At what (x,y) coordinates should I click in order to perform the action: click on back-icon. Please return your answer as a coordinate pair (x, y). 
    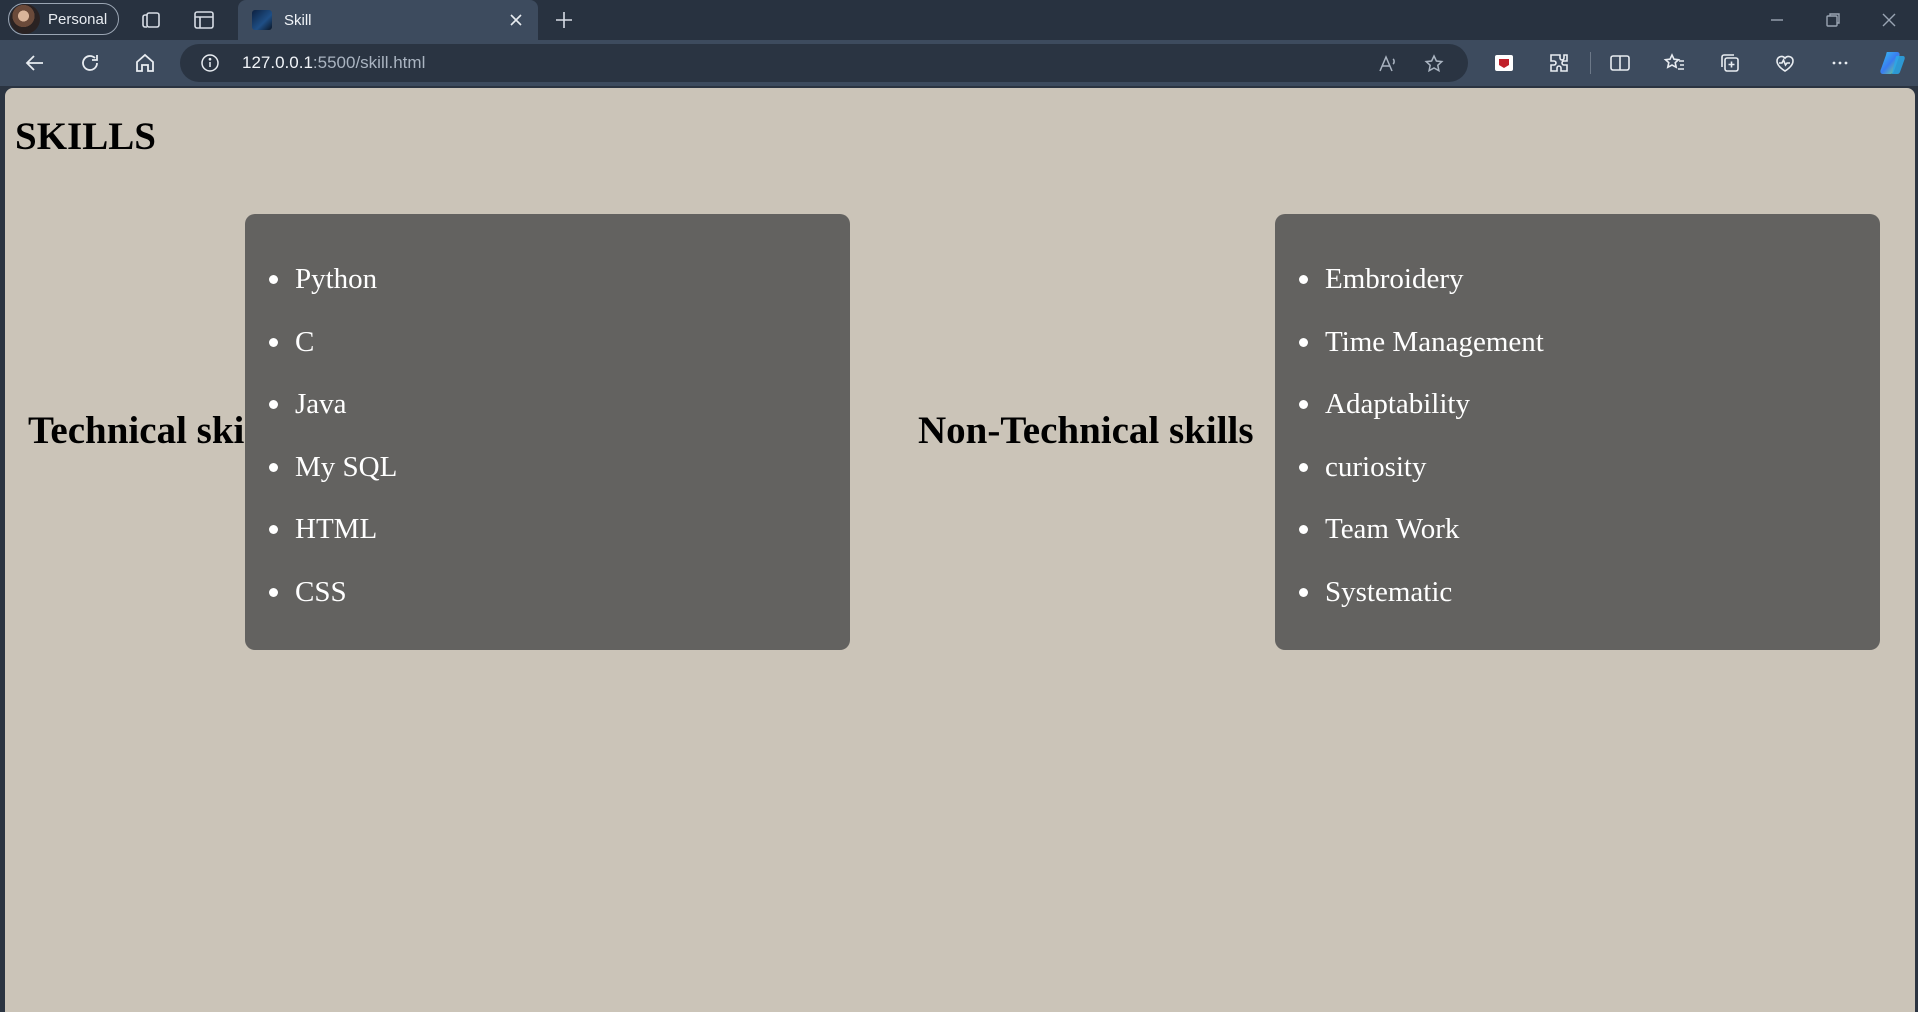
    Looking at the image, I should click on (35, 63).